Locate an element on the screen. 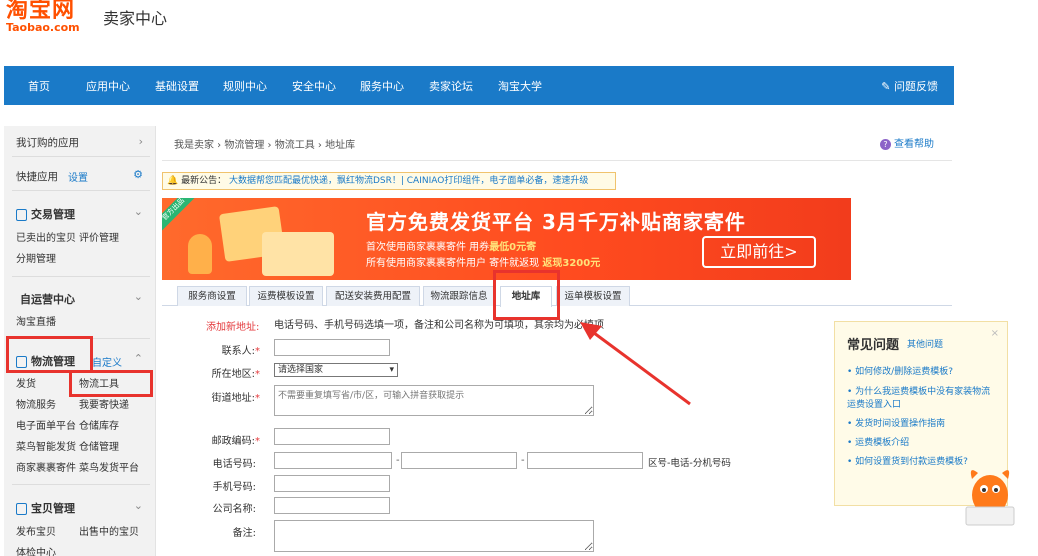 This screenshot has height=556, width=1038. nav-seller-forum: 卖家论坛 is located at coordinates (451, 86).